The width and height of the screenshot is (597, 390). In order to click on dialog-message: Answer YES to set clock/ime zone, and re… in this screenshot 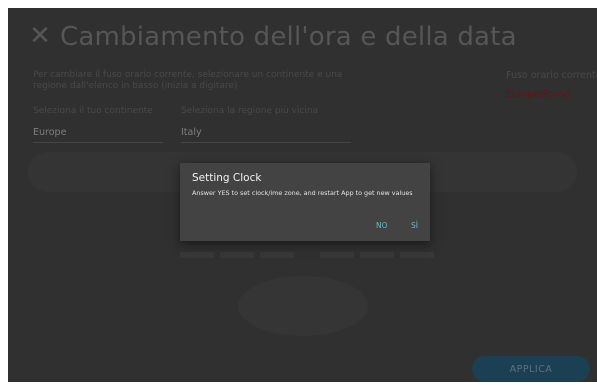, I will do `click(302, 193)`.